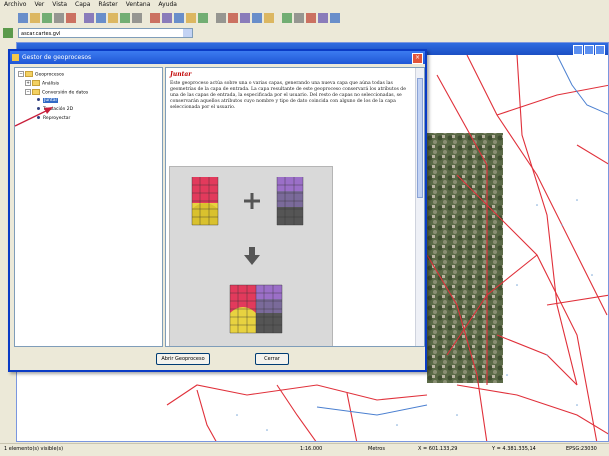 The width and height of the screenshot is (609, 456). What do you see at coordinates (35, 18) in the screenshot?
I see `open-icon` at bounding box center [35, 18].